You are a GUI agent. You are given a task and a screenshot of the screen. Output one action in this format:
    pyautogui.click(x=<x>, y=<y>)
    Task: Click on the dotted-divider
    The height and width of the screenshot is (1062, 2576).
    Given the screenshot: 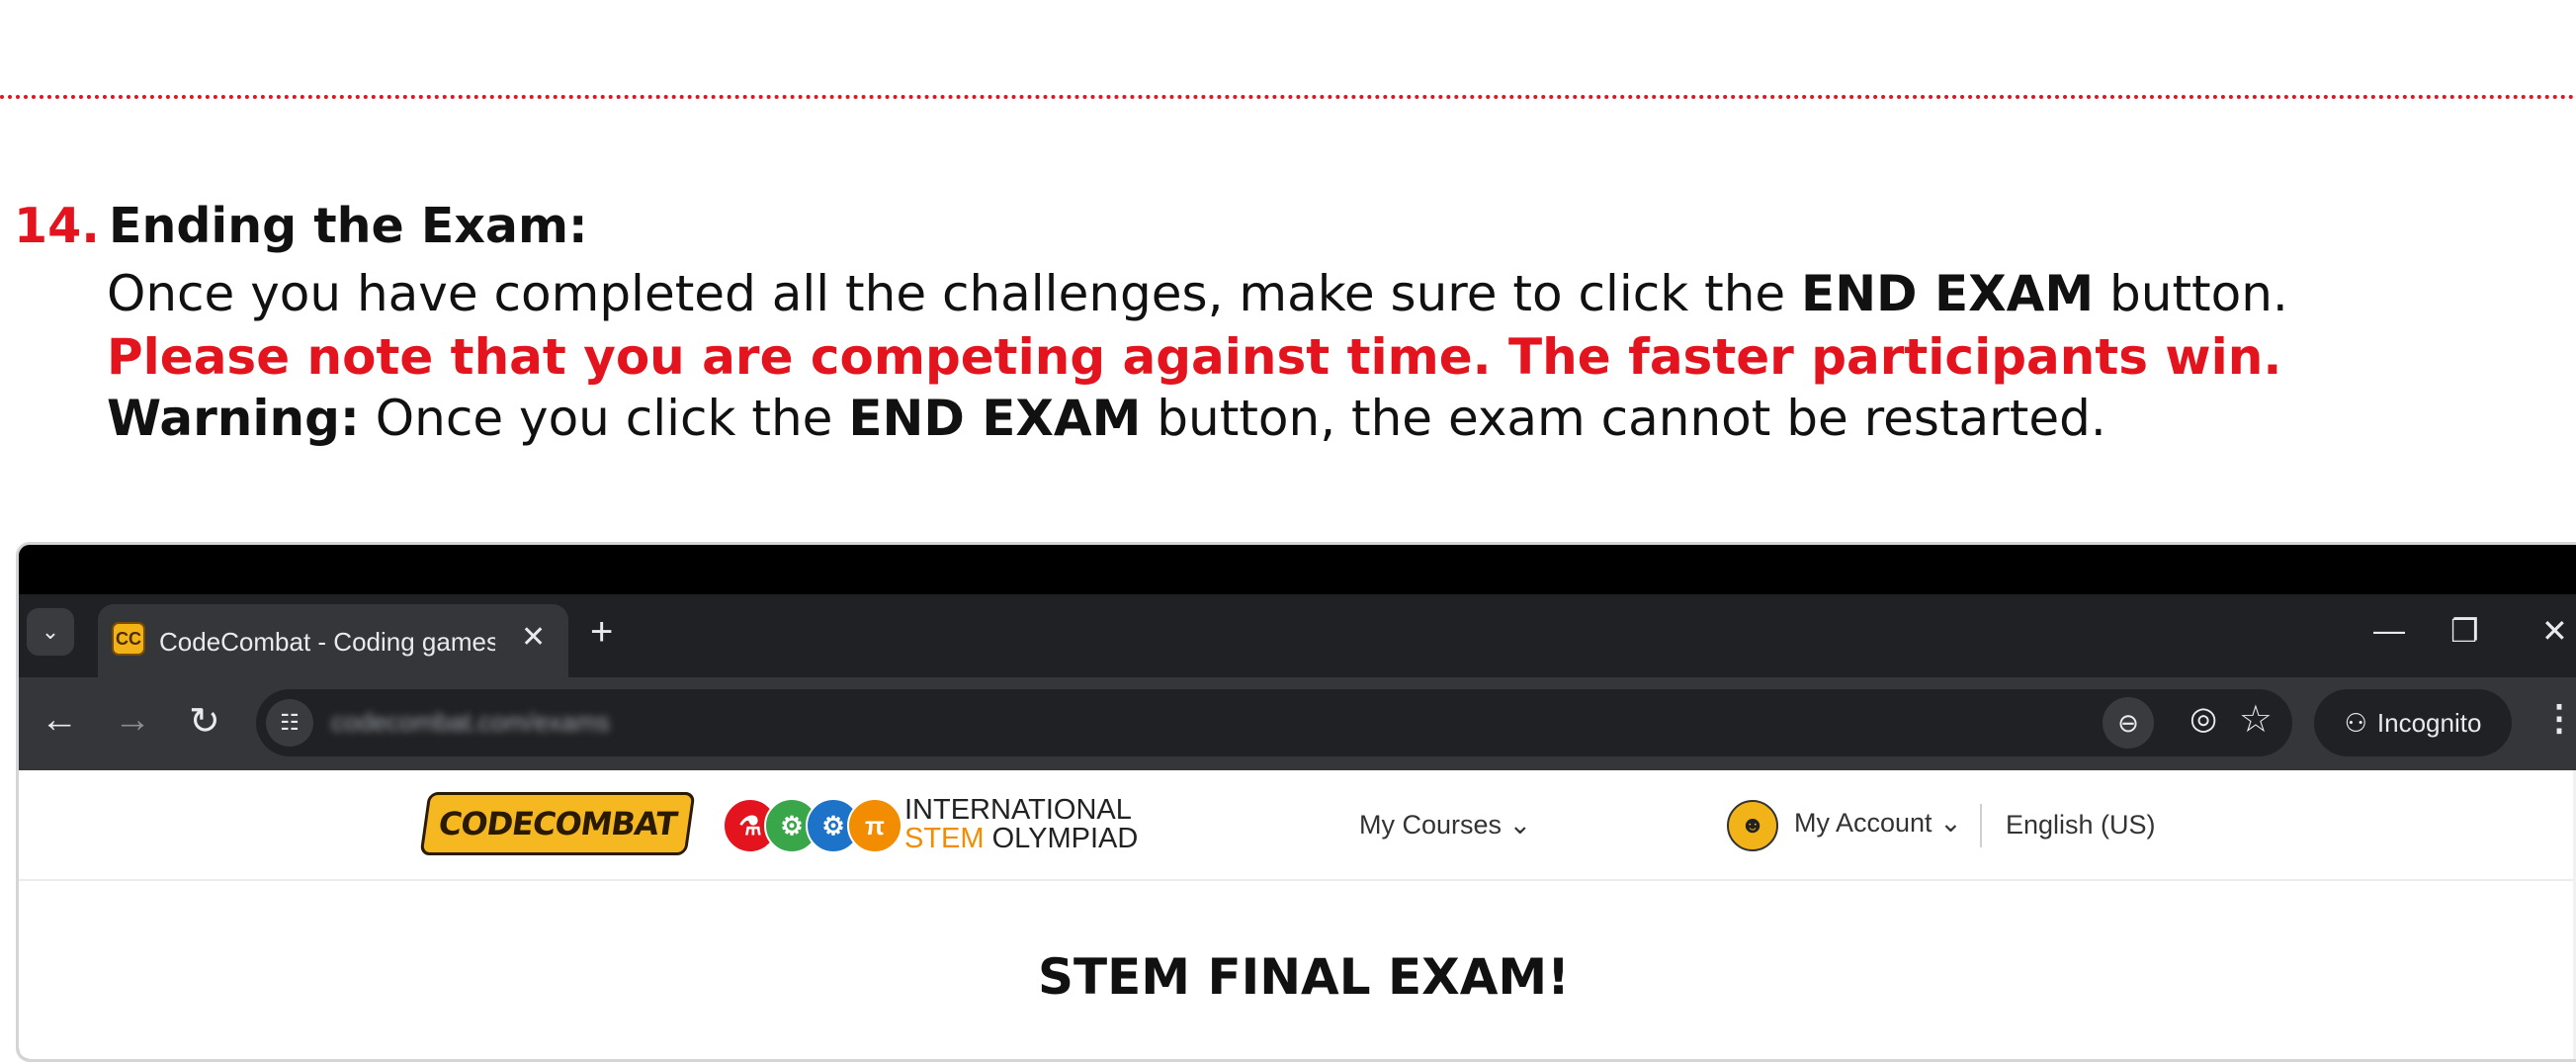 What is the action you would take?
    pyautogui.click(x=1288, y=97)
    